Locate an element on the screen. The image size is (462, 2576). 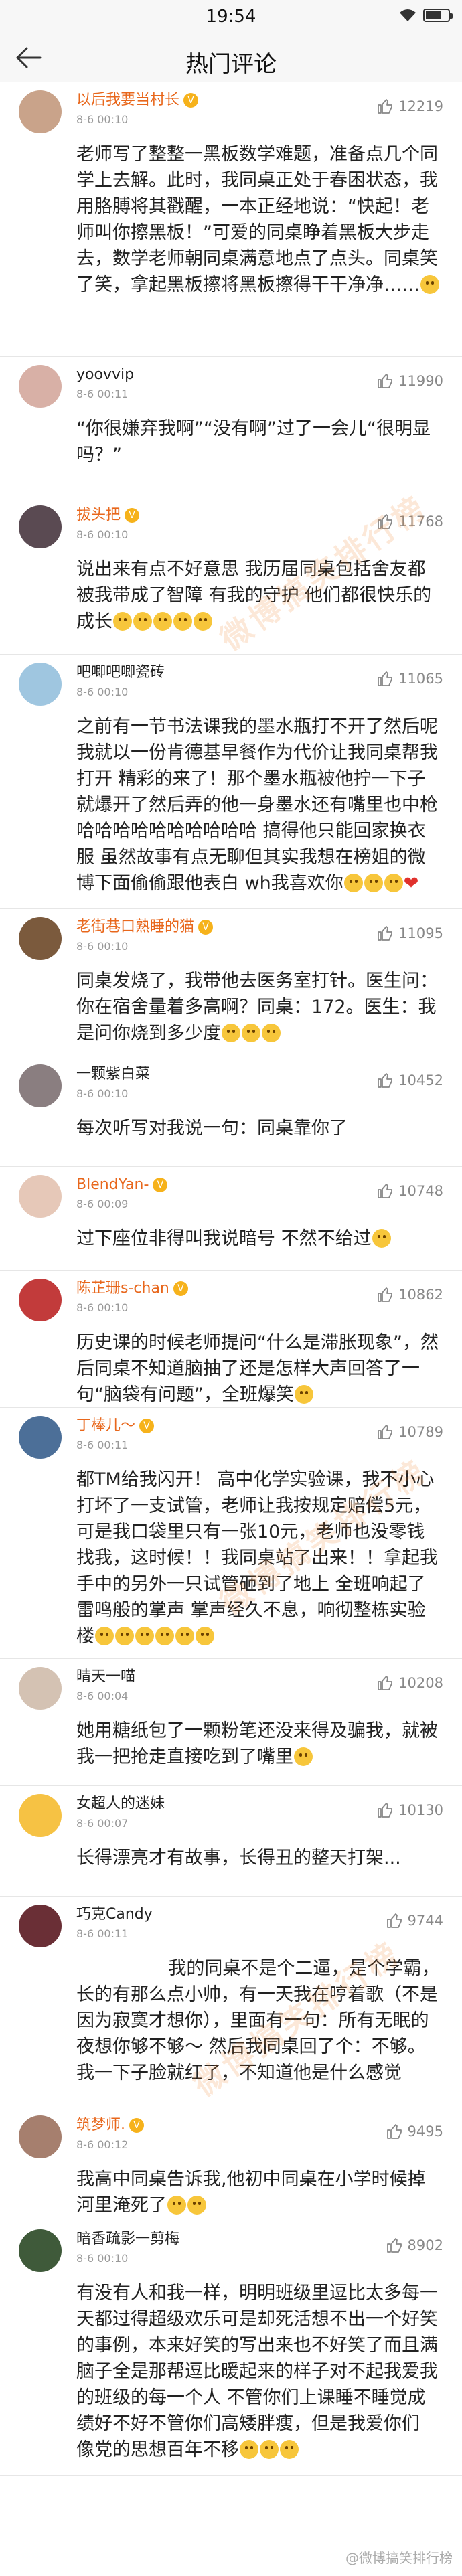
like-button: 10208 is located at coordinates (410, 1683).